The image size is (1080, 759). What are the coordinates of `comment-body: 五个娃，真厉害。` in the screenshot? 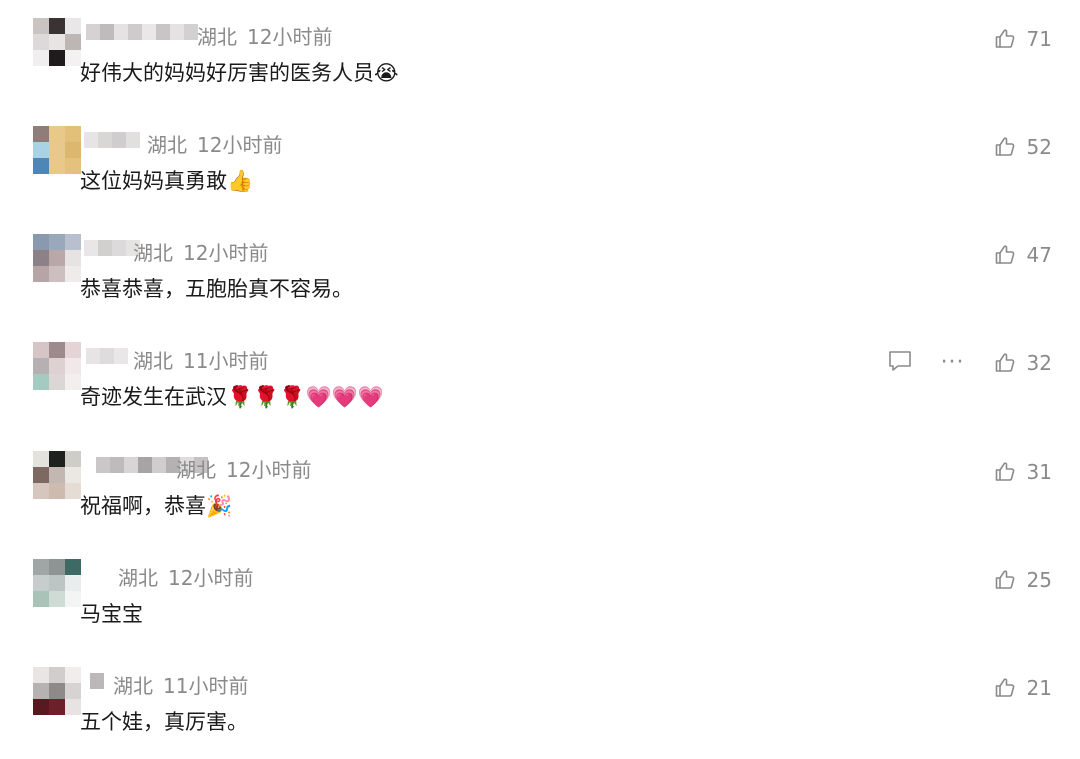 It's located at (164, 722).